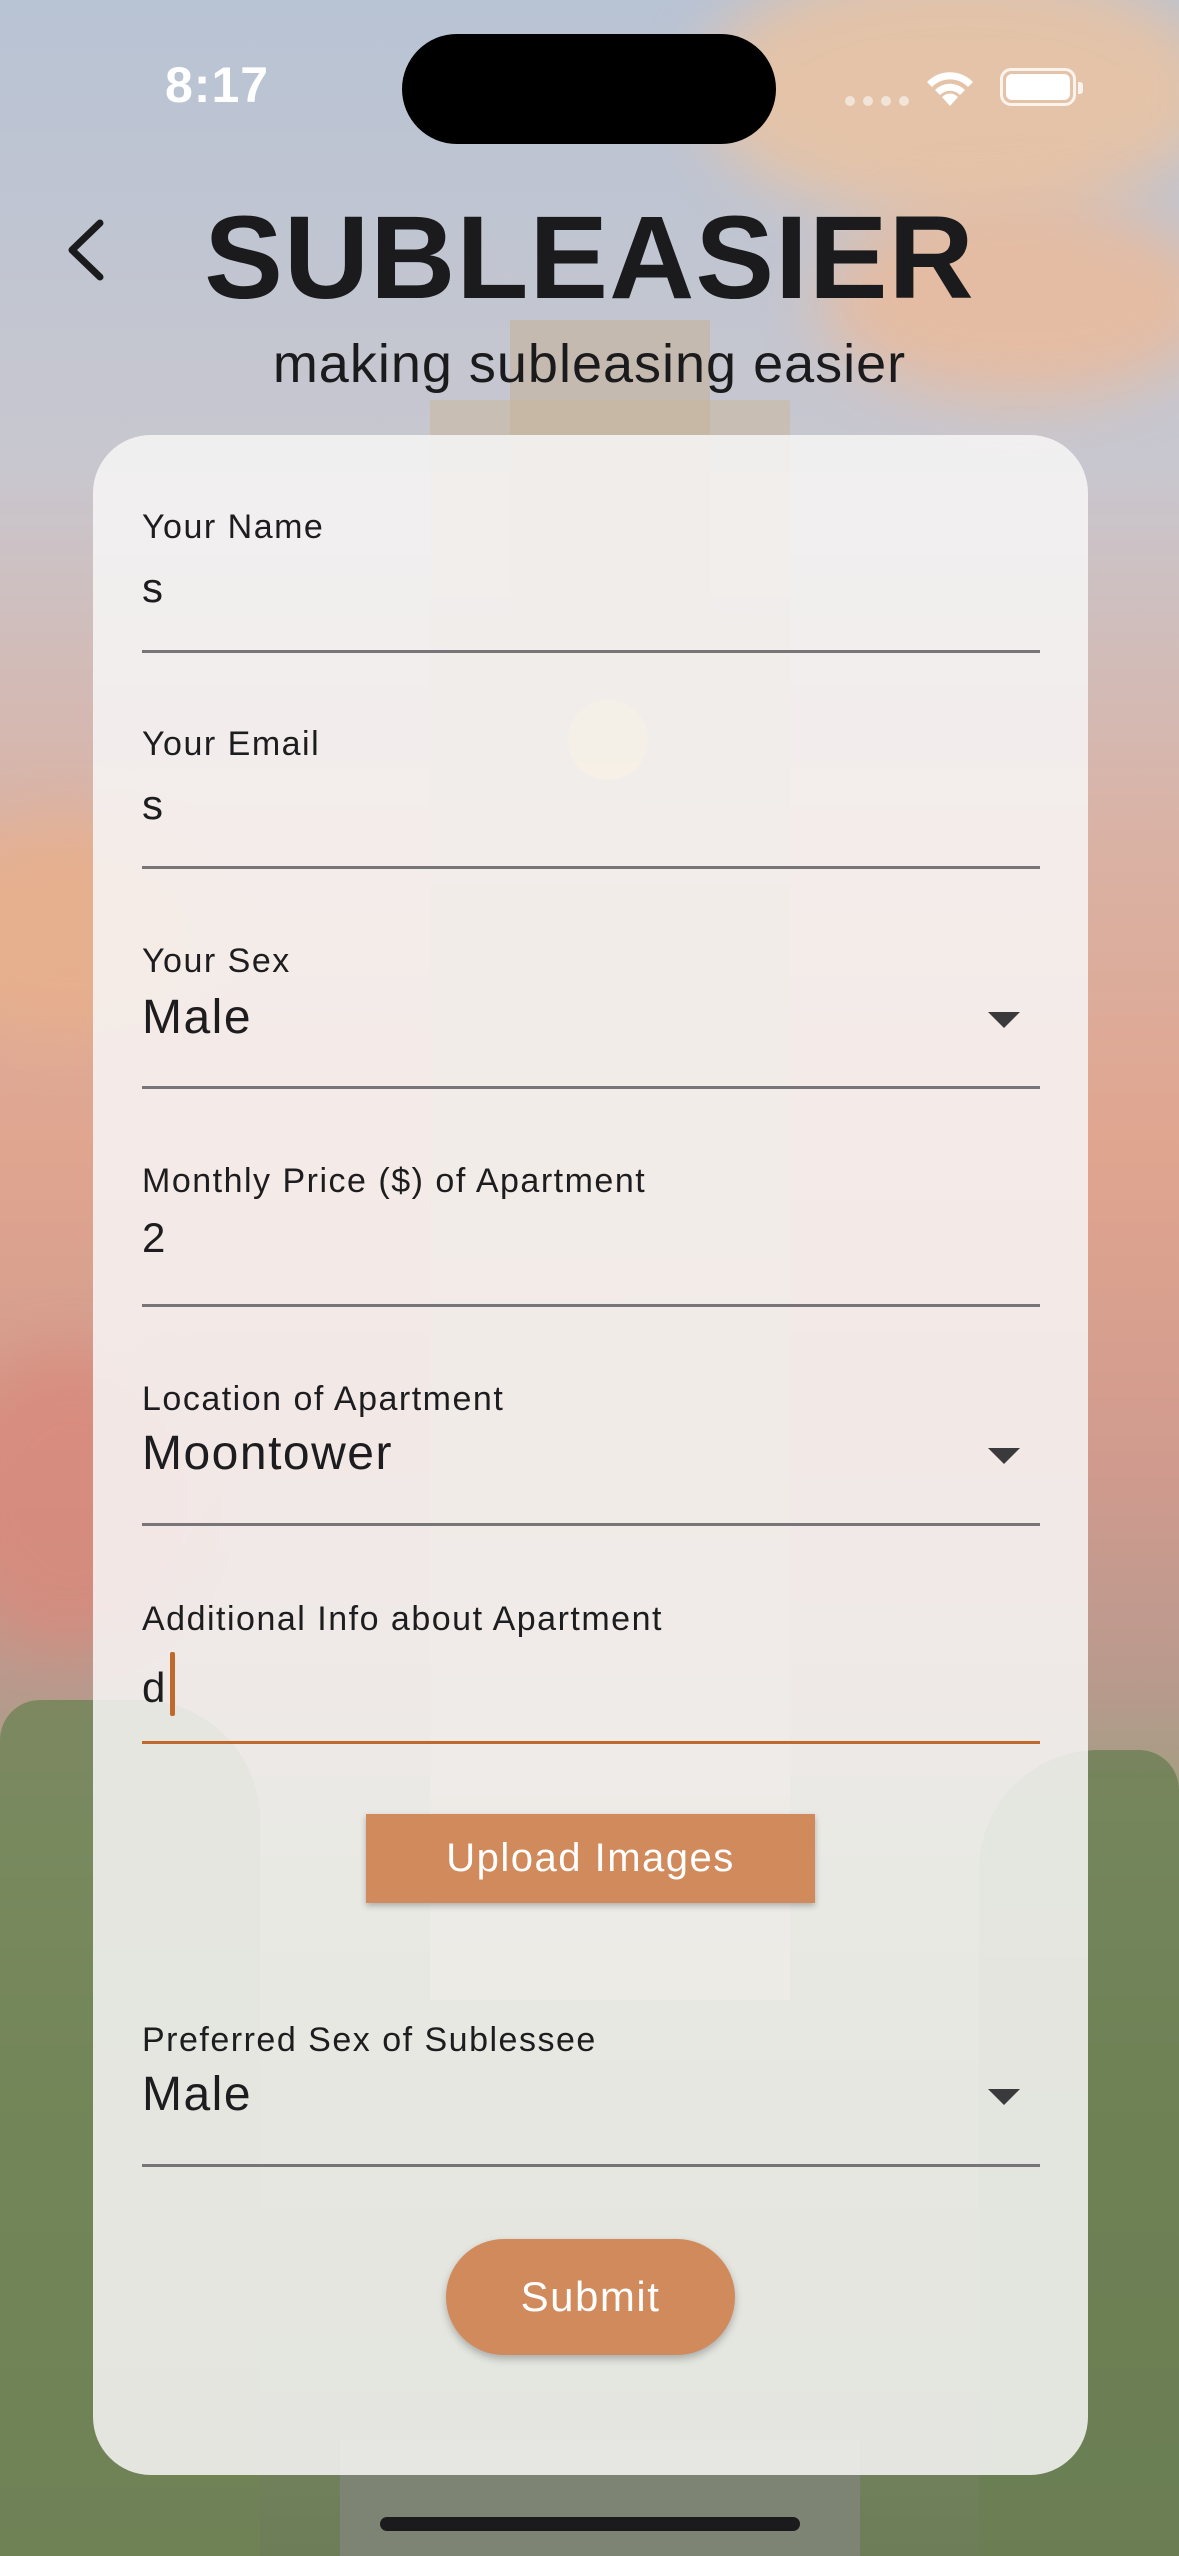 The height and width of the screenshot is (2556, 1179). What do you see at coordinates (589, 89) in the screenshot?
I see `dynamic-island` at bounding box center [589, 89].